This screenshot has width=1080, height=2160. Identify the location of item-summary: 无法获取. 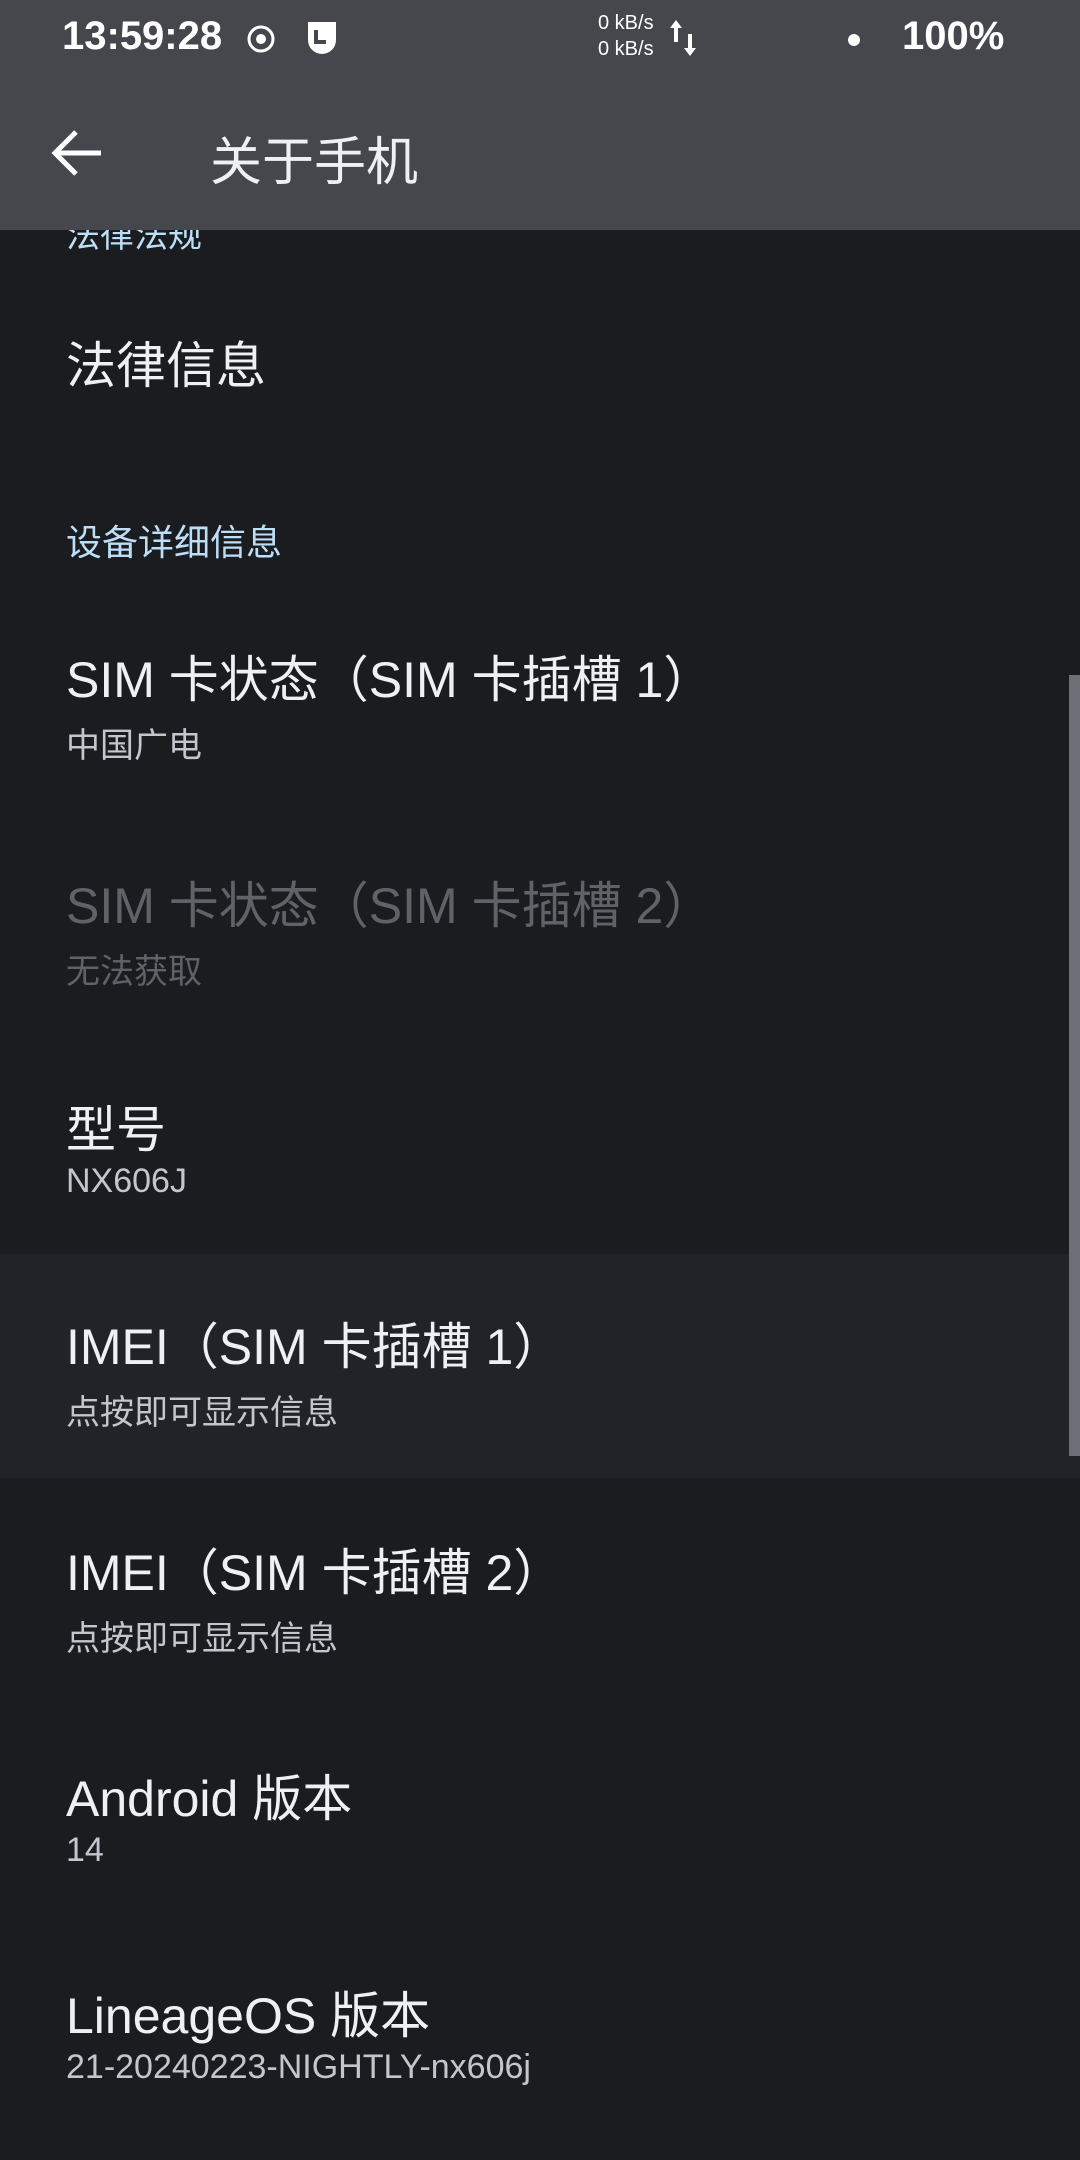
(134, 972).